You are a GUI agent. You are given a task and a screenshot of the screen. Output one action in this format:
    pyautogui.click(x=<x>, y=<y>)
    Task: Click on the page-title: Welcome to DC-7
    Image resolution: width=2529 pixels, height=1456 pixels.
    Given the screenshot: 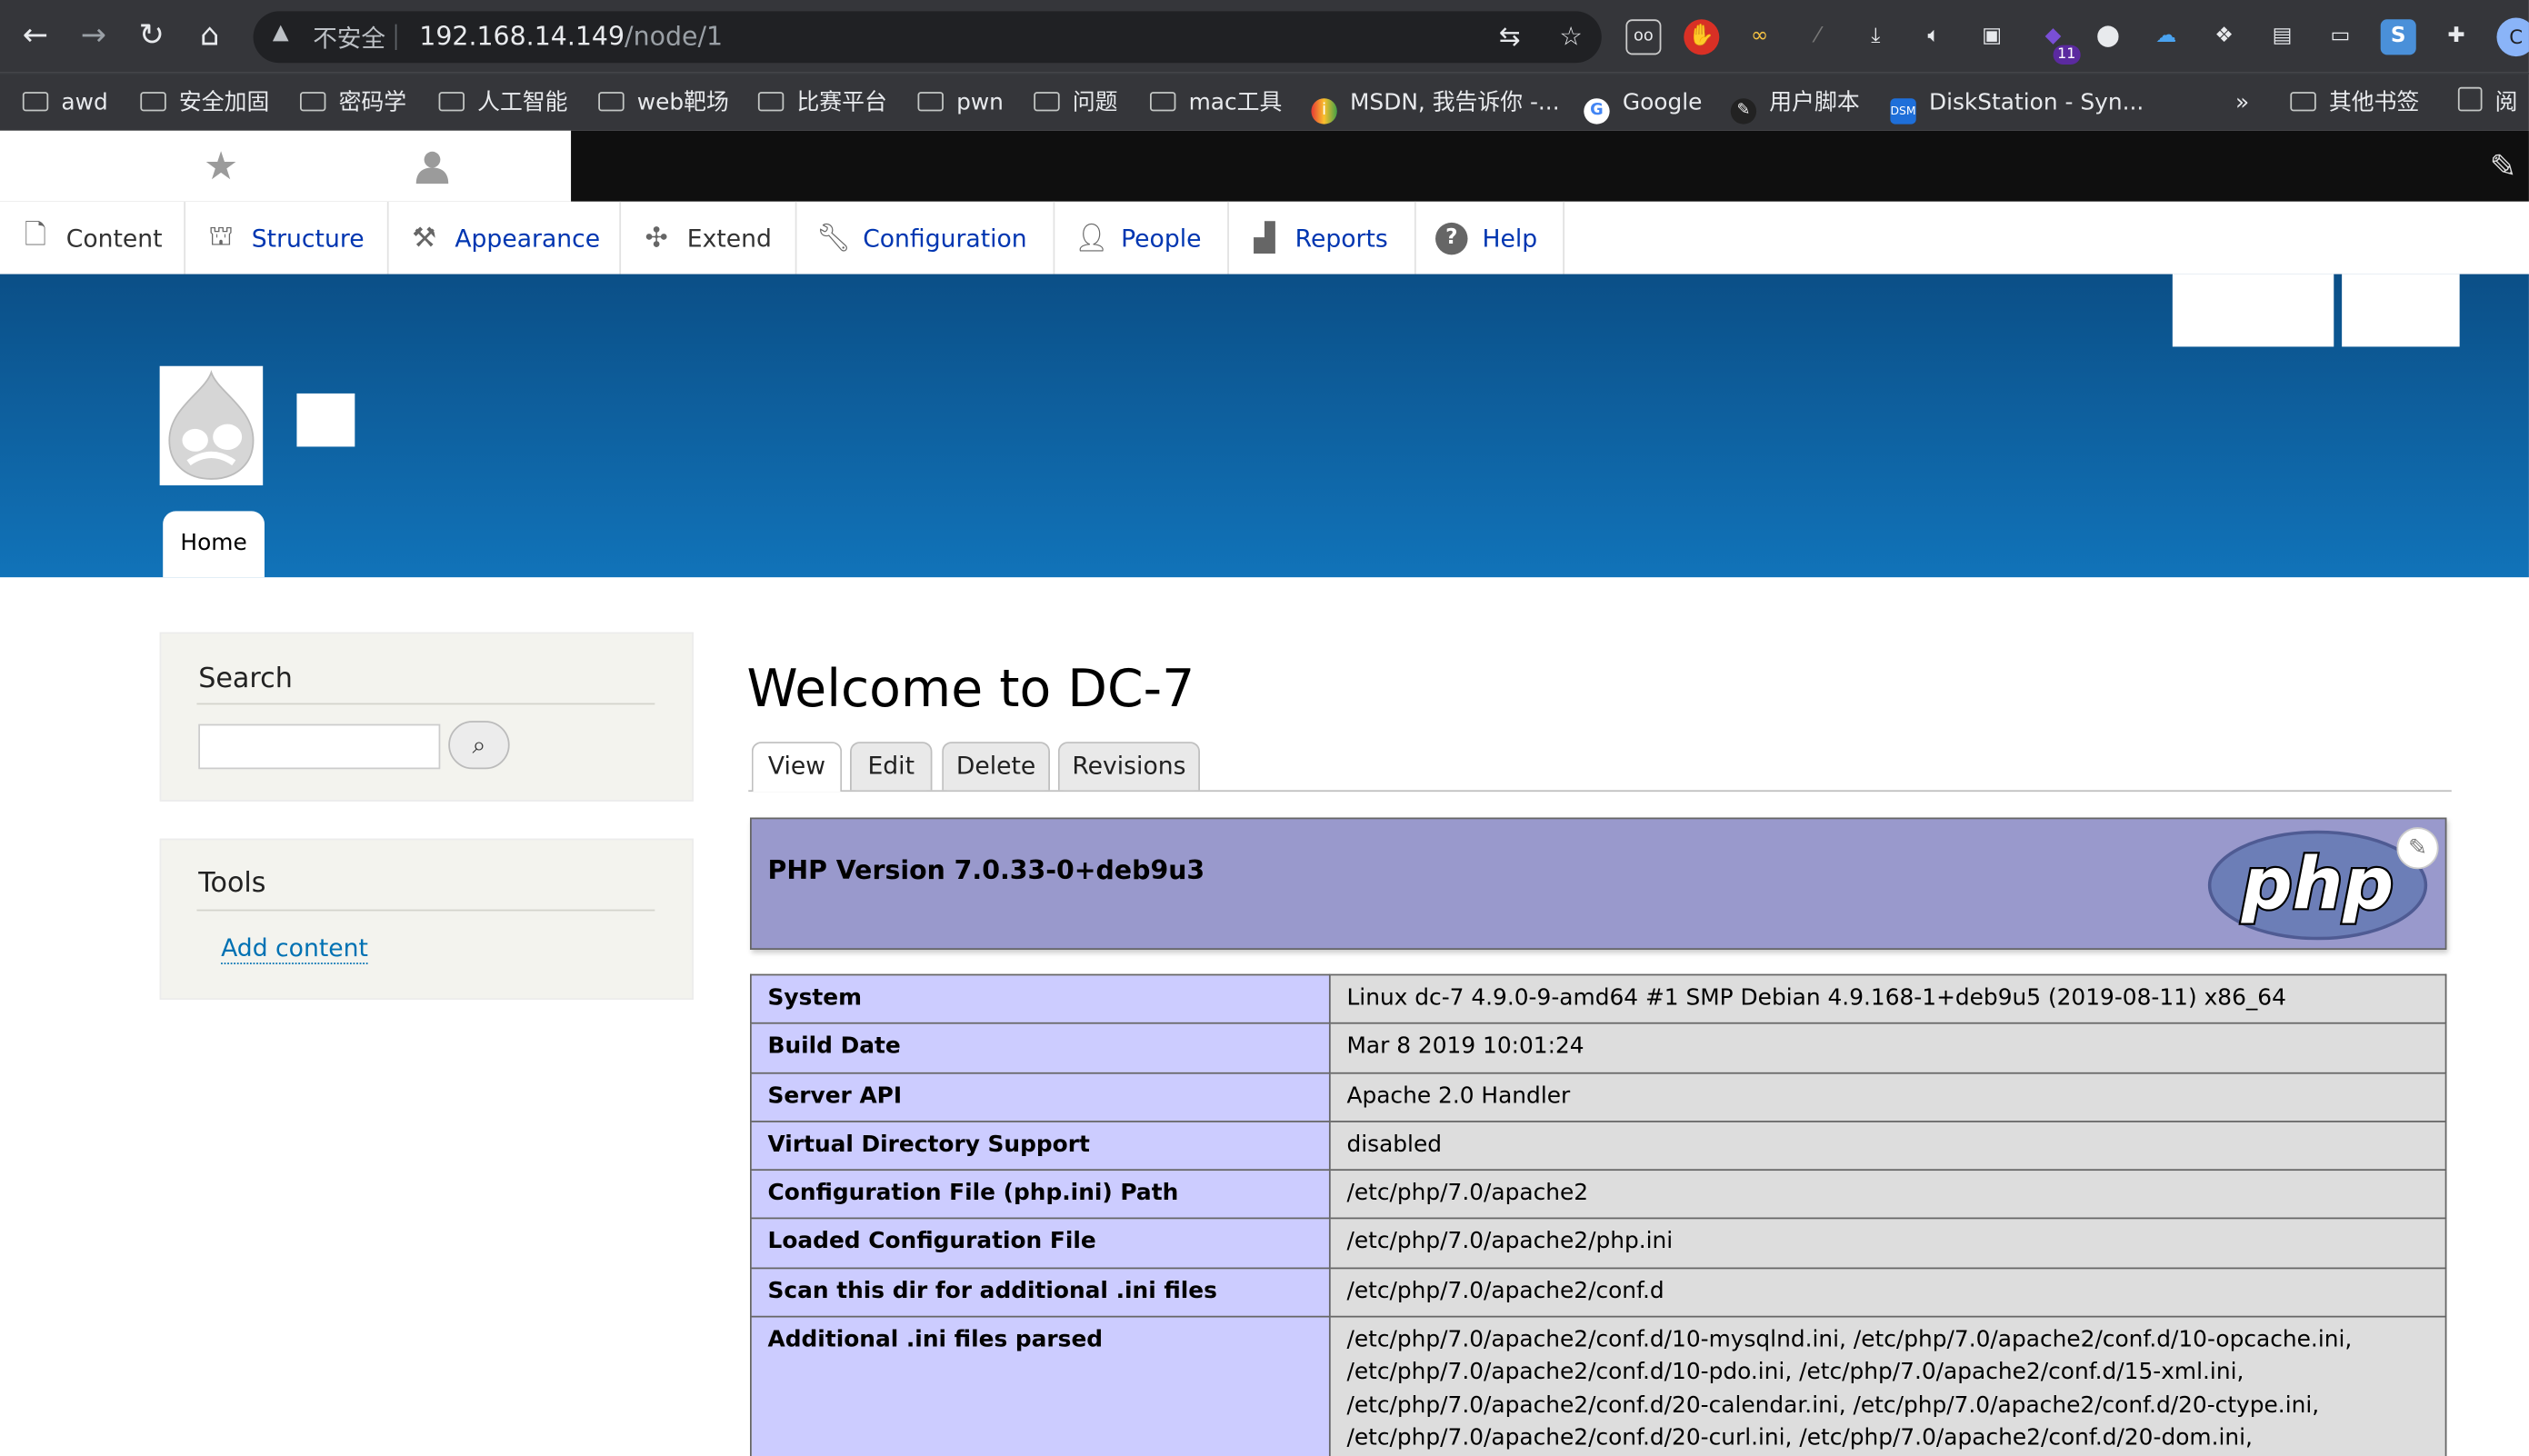 What is the action you would take?
    pyautogui.click(x=970, y=689)
    